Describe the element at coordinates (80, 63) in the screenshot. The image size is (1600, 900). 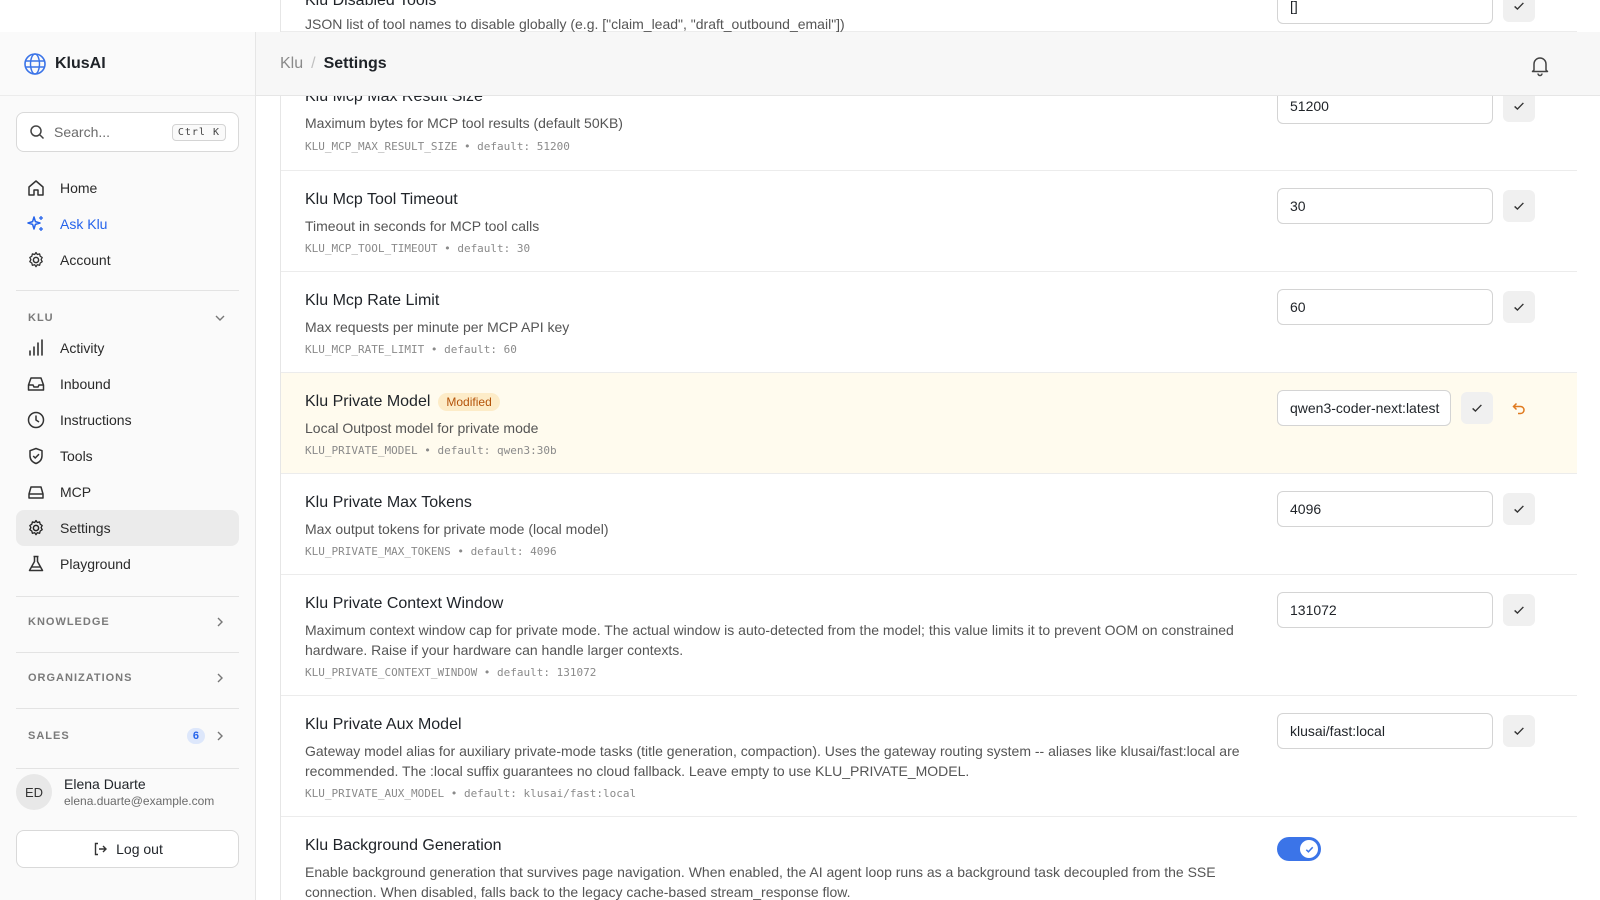
I see `app-name: KlusAI` at that location.